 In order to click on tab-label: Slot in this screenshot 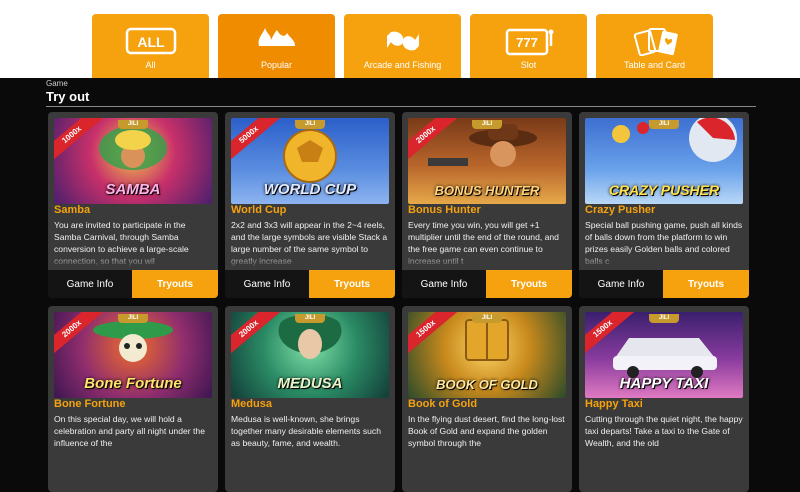, I will do `click(528, 65)`.